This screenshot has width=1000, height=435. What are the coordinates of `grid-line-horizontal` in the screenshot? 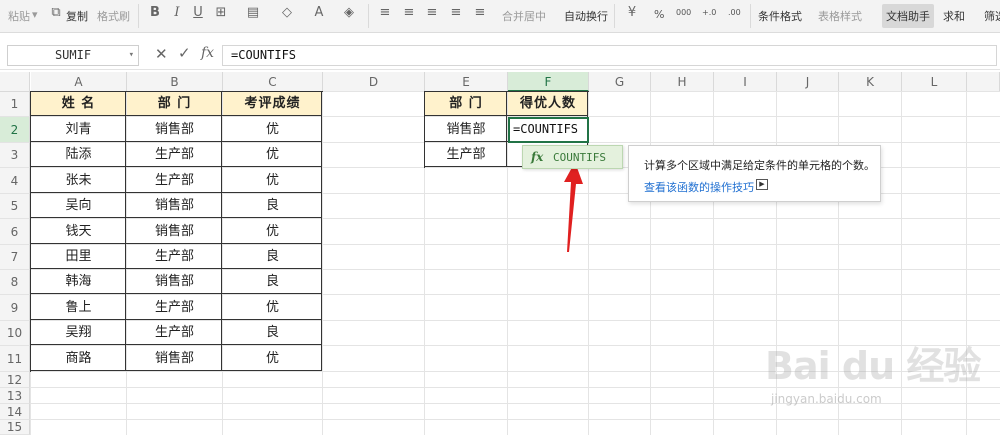 It's located at (515, 419).